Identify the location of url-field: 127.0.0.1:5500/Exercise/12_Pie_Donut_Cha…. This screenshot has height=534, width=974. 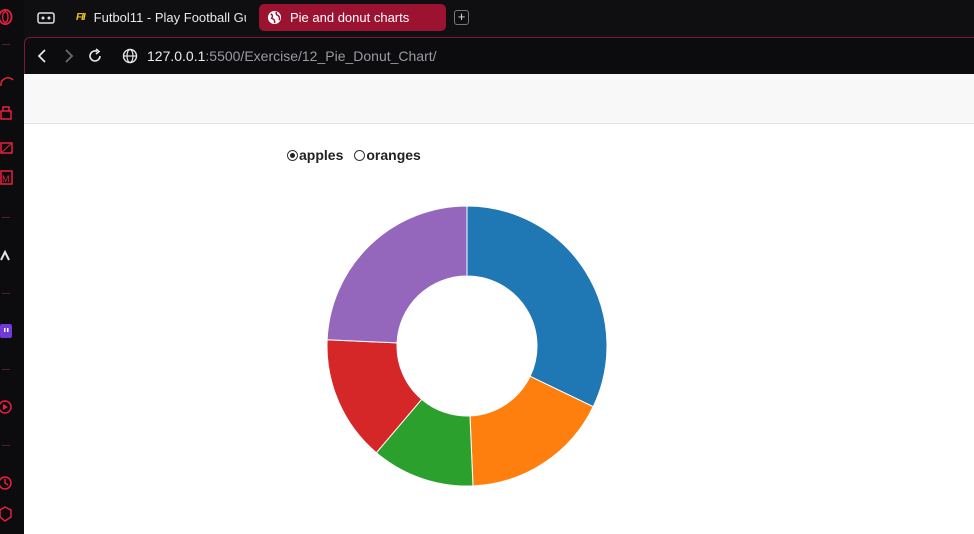
(292, 56).